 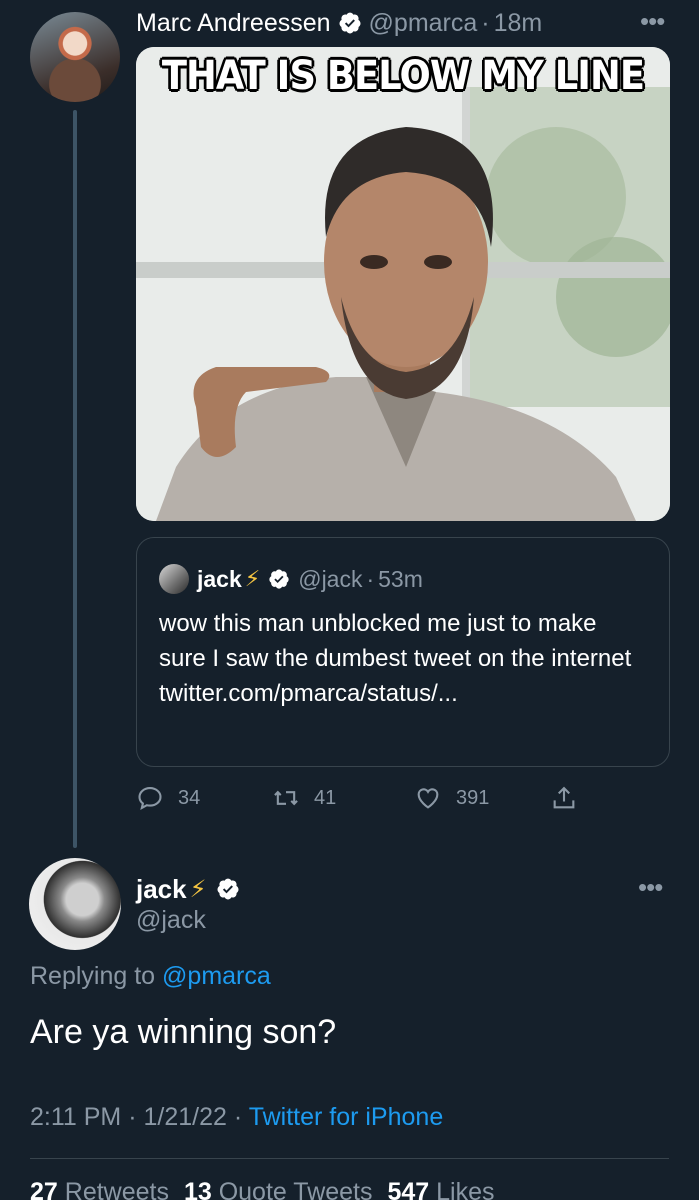 I want to click on share-button, so click(x=564, y=798).